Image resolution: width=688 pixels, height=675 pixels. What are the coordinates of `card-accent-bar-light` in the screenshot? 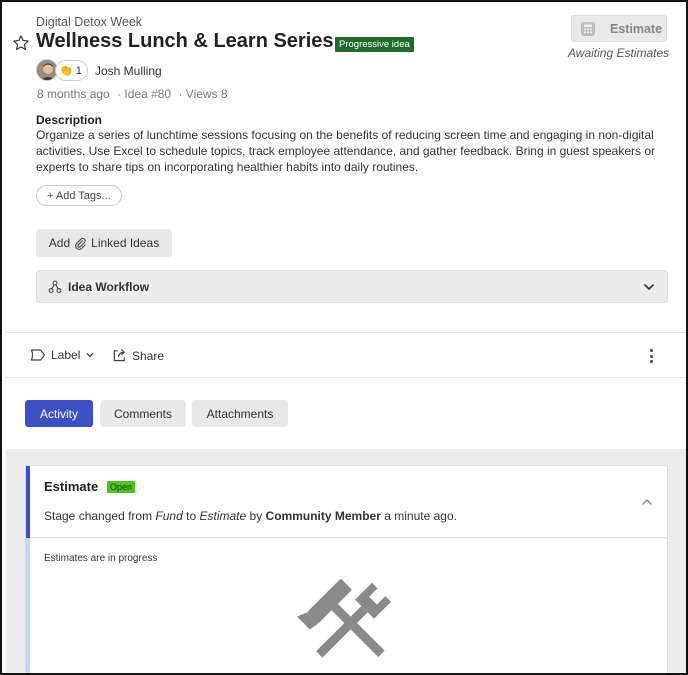 It's located at (28, 605).